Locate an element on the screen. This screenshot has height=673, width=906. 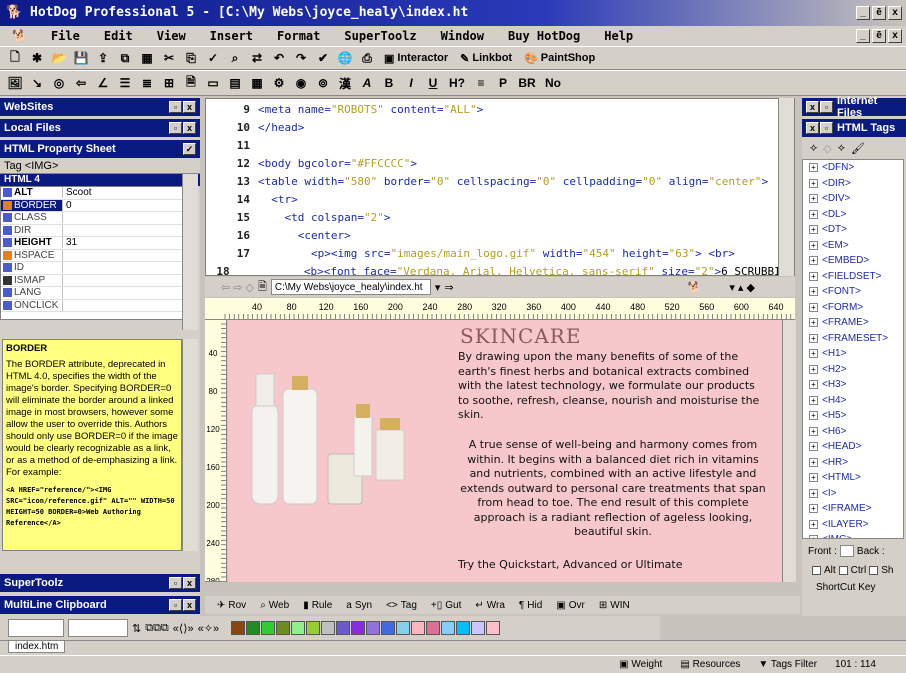
new-file-icon: 🗋 is located at coordinates (15, 58).